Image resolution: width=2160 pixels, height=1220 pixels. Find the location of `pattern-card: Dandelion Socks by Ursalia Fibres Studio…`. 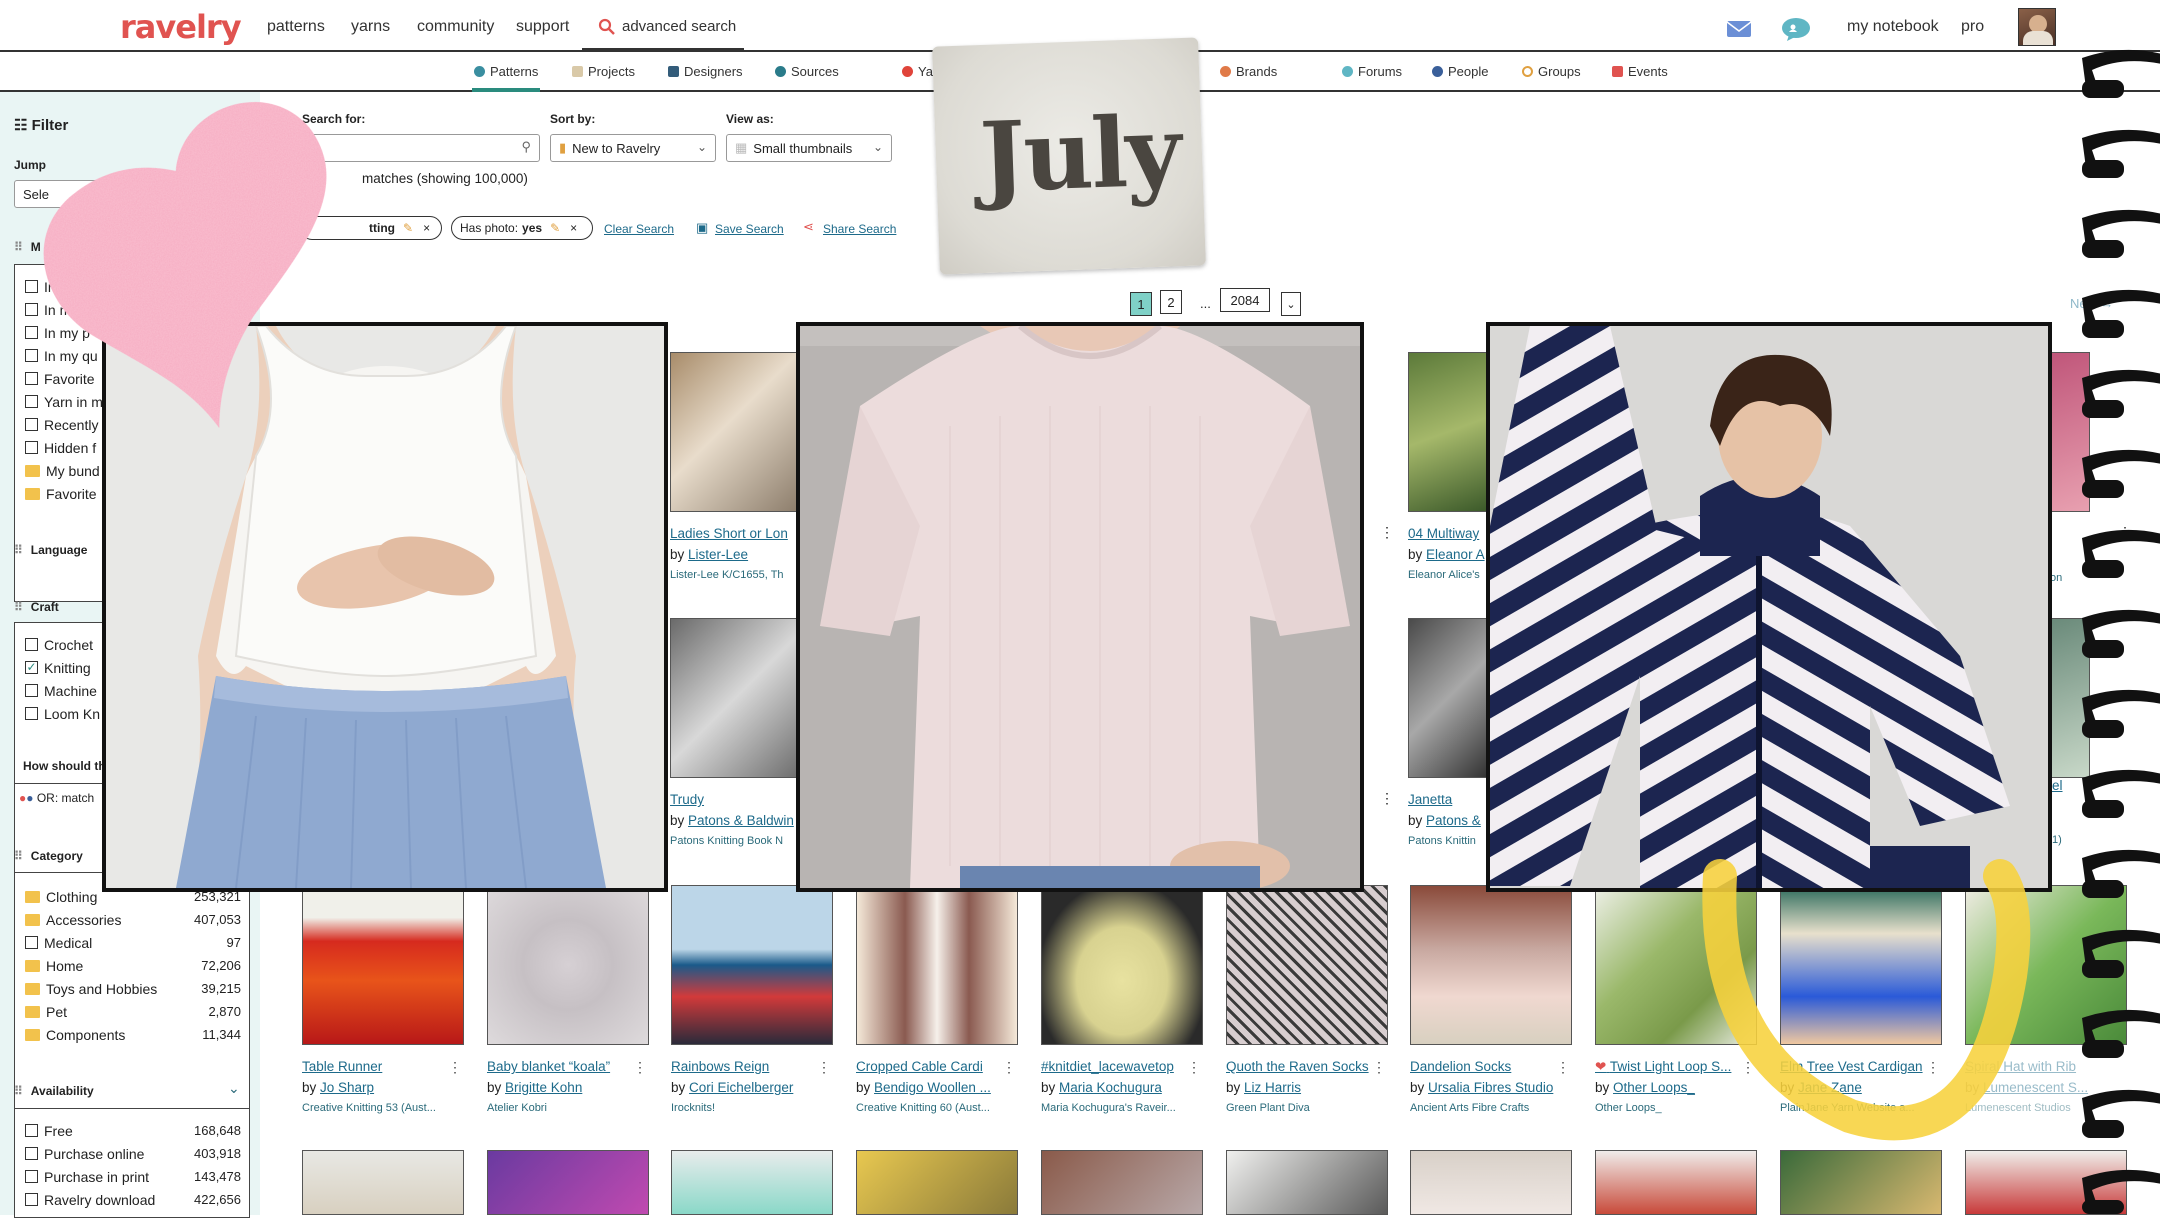

pattern-card: Dandelion Socks by Ursalia Fibres Studio… is located at coordinates (1491, 1000).